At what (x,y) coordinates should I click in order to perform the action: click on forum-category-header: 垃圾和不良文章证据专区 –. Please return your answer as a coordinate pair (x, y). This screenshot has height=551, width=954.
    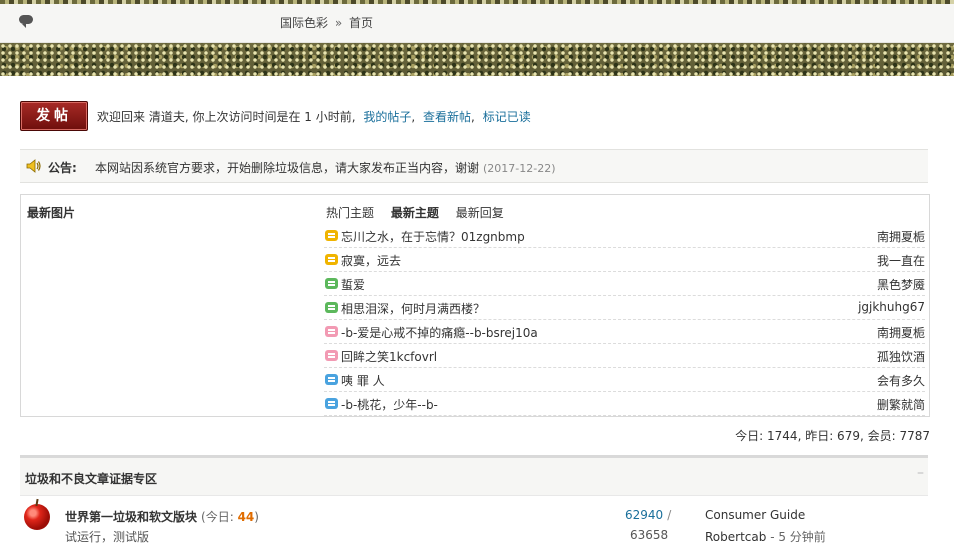
    Looking at the image, I should click on (474, 475).